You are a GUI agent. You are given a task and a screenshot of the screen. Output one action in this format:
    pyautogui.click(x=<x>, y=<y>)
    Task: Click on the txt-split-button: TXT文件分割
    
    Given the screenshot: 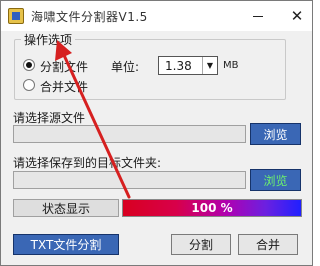 What is the action you would take?
    pyautogui.click(x=66, y=244)
    